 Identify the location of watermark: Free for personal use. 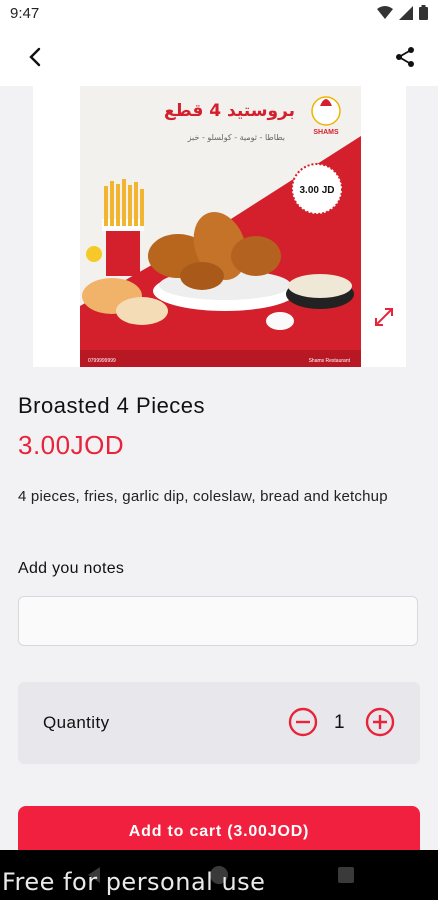
(134, 882).